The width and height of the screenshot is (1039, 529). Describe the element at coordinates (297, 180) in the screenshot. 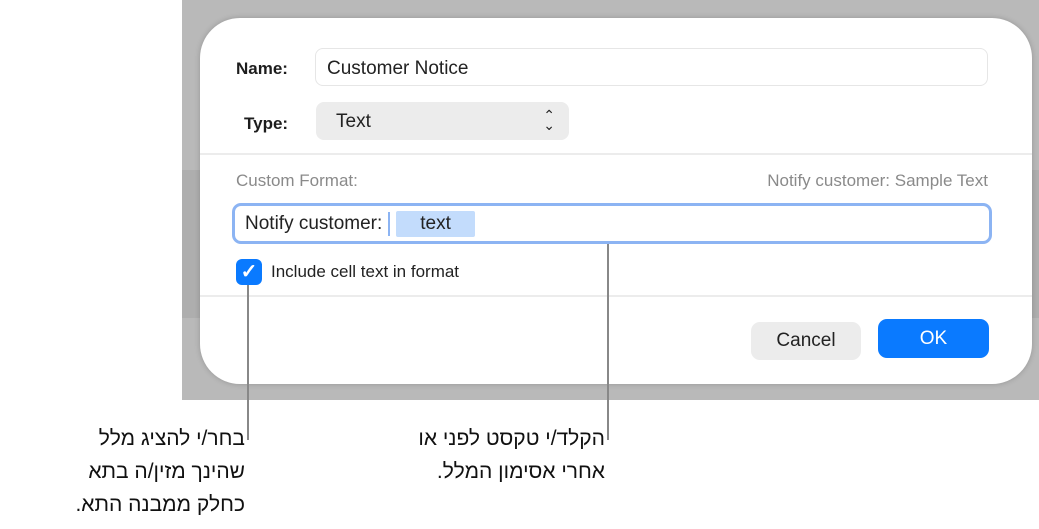

I see `custom-format-label: Custom Format:` at that location.